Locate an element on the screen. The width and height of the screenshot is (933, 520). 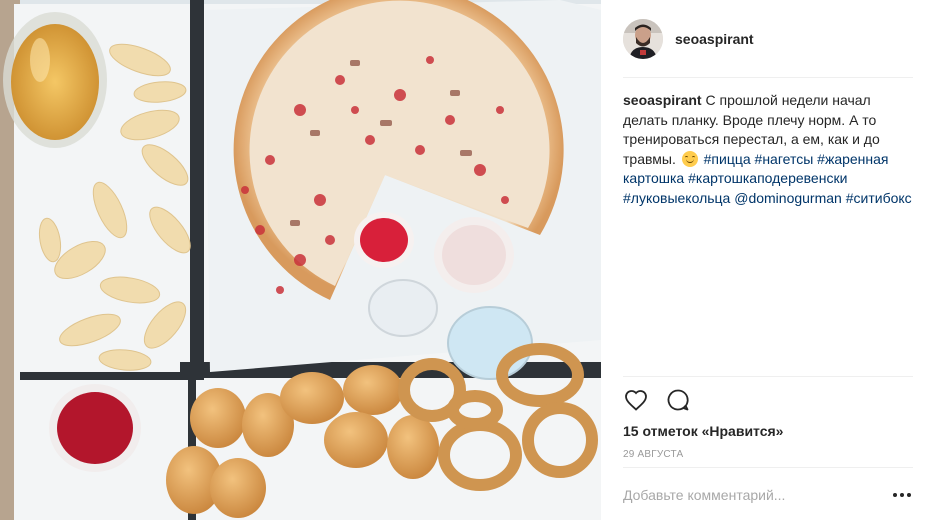
heart-icon is located at coordinates (636, 400).